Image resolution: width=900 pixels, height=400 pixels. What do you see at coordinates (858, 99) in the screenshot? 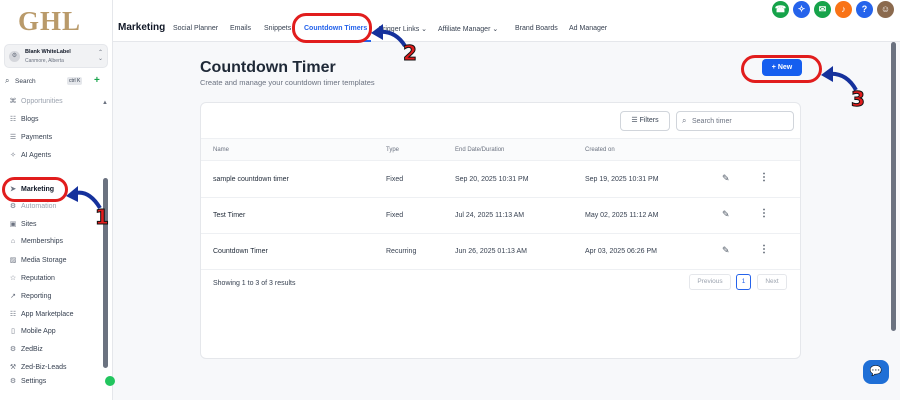
I see `annotation-step-3: 3` at bounding box center [858, 99].